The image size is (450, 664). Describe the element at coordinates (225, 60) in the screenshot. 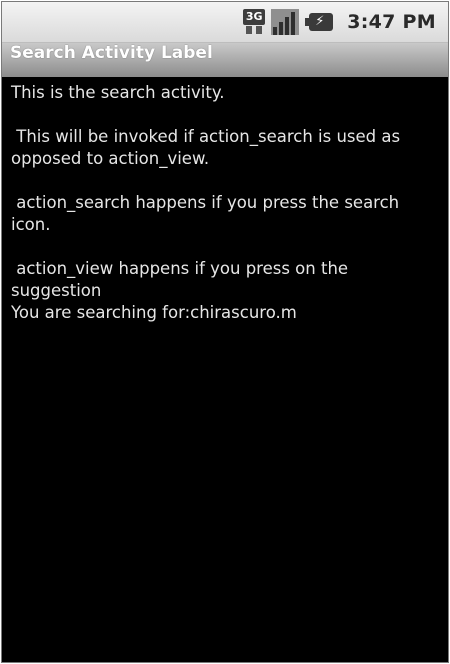

I see `title-bar: Search Activity Label` at that location.